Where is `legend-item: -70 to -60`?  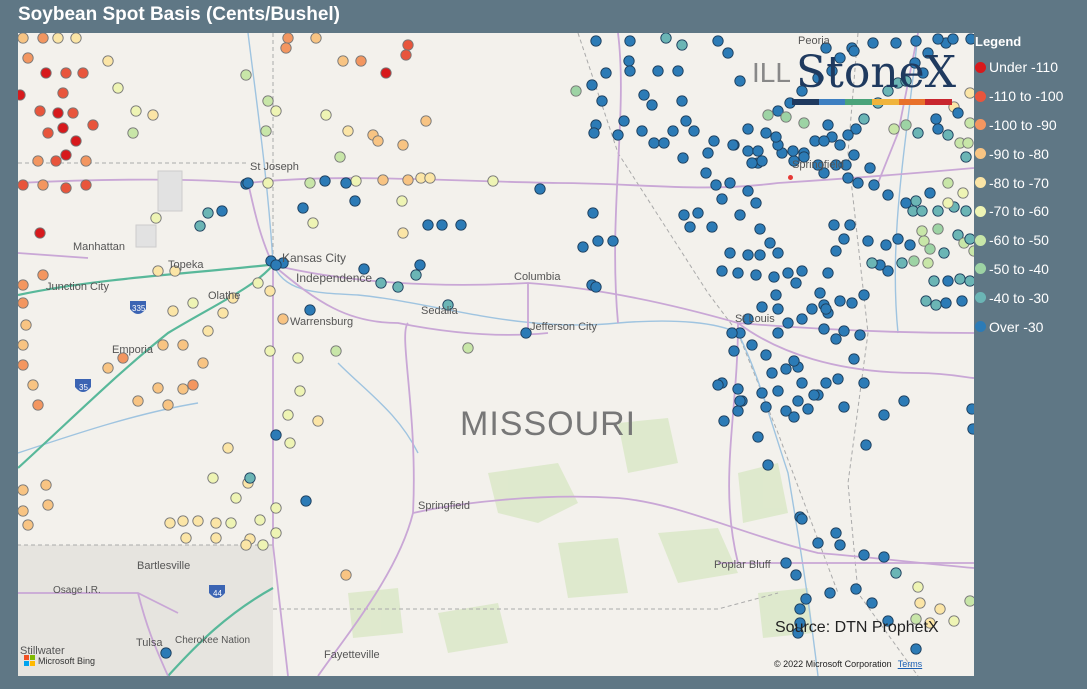
legend-item: -70 to -60 is located at coordinates (1030, 211).